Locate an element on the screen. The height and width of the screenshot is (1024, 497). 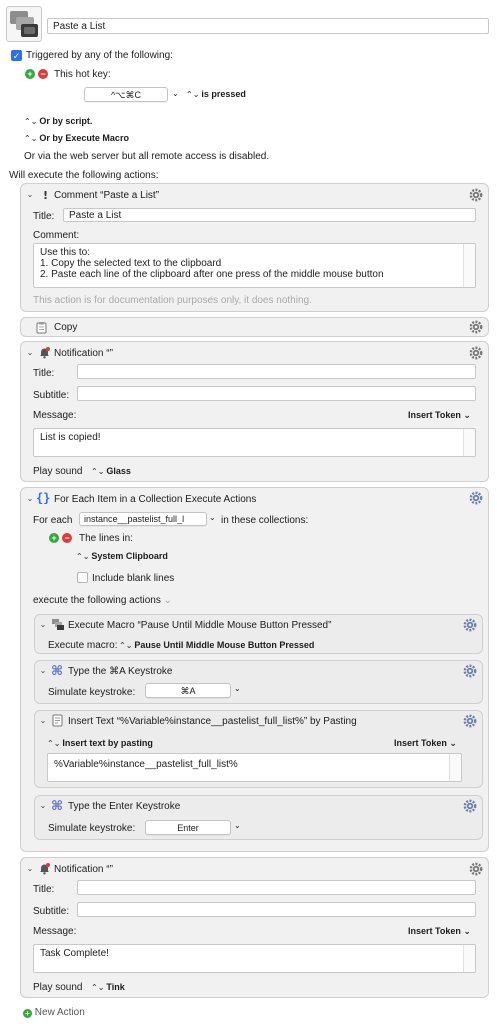
hotkey-label: This hot key: is located at coordinates (82, 74).